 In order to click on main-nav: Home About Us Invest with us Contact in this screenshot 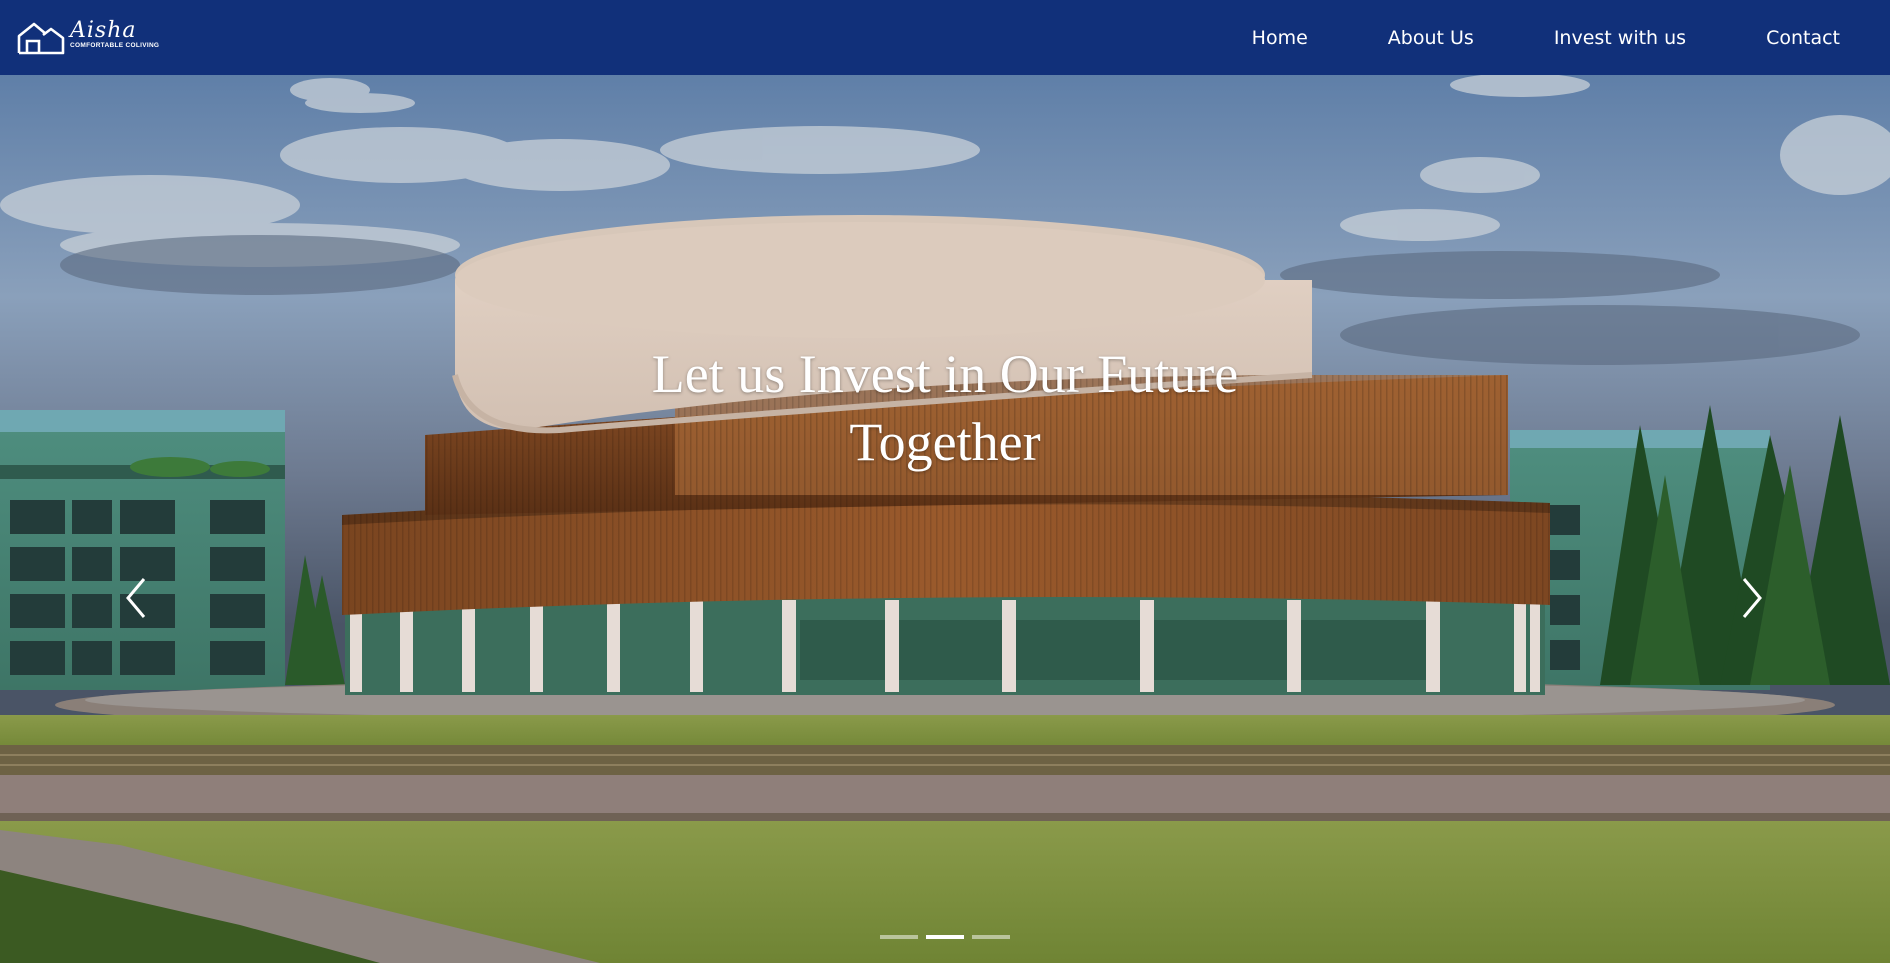, I will do `click(1523, 37)`.